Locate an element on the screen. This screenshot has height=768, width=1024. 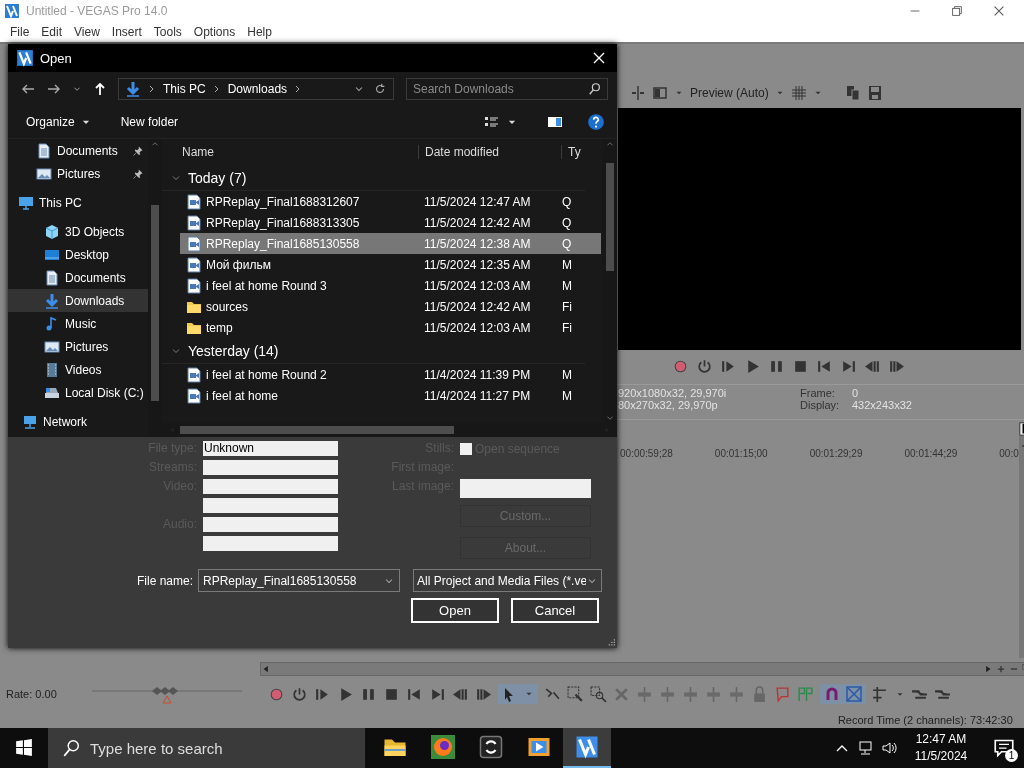
frame-label: Frame: is located at coordinates (818, 393).